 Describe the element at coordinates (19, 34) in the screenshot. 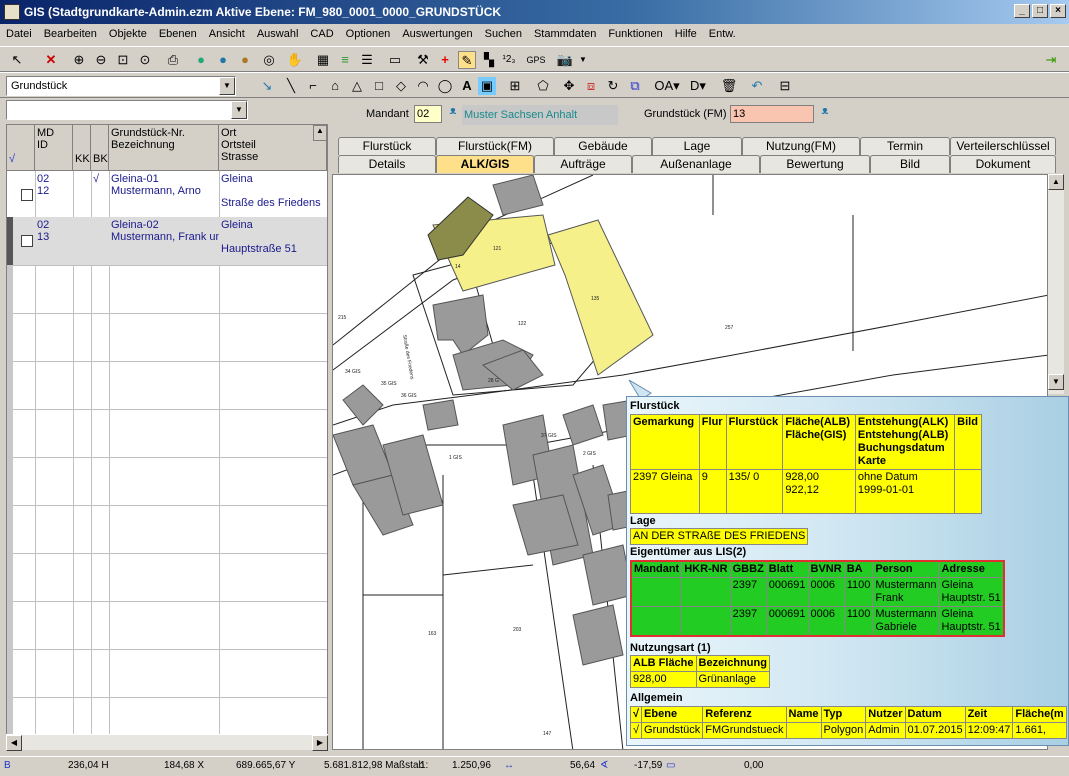

I see `menu-item-datei: Datei` at that location.